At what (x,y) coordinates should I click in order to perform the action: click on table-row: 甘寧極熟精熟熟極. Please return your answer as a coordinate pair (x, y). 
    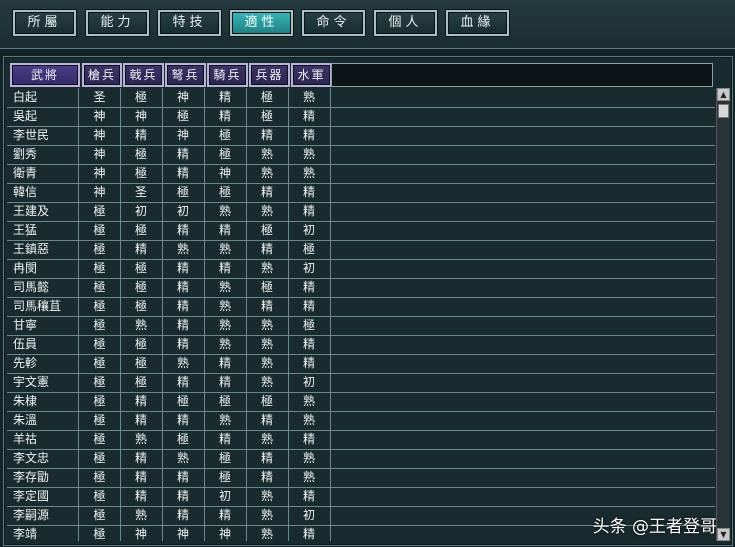
    Looking at the image, I should click on (361, 326).